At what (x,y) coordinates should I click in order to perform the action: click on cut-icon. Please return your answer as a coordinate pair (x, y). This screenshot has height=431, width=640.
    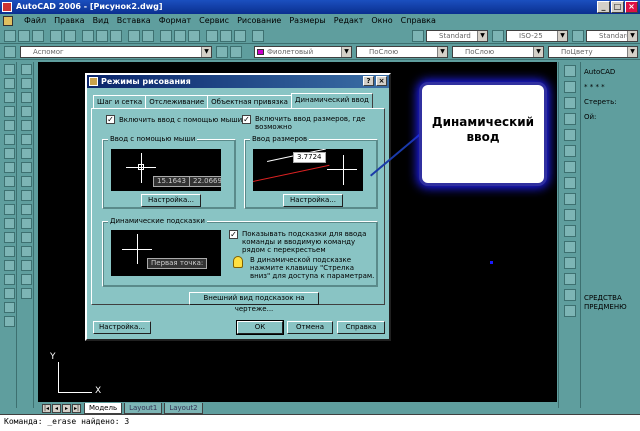
    Looking at the image, I should click on (88, 36).